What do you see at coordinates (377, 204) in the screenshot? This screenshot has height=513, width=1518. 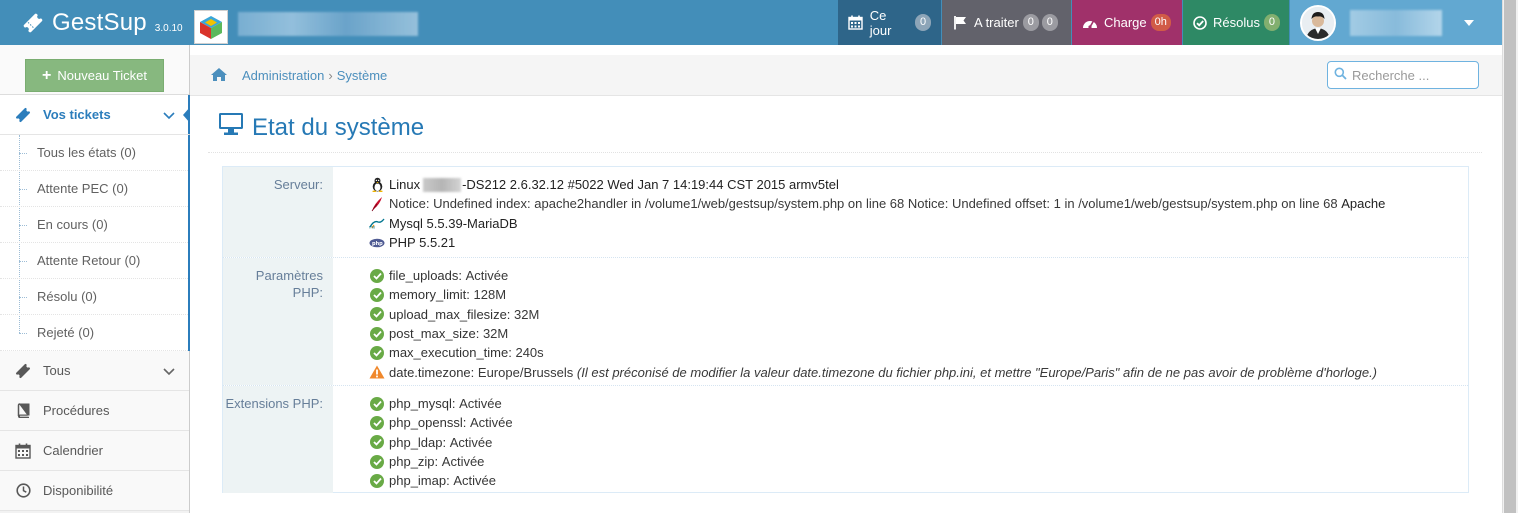 I see `apache-feather-icon` at bounding box center [377, 204].